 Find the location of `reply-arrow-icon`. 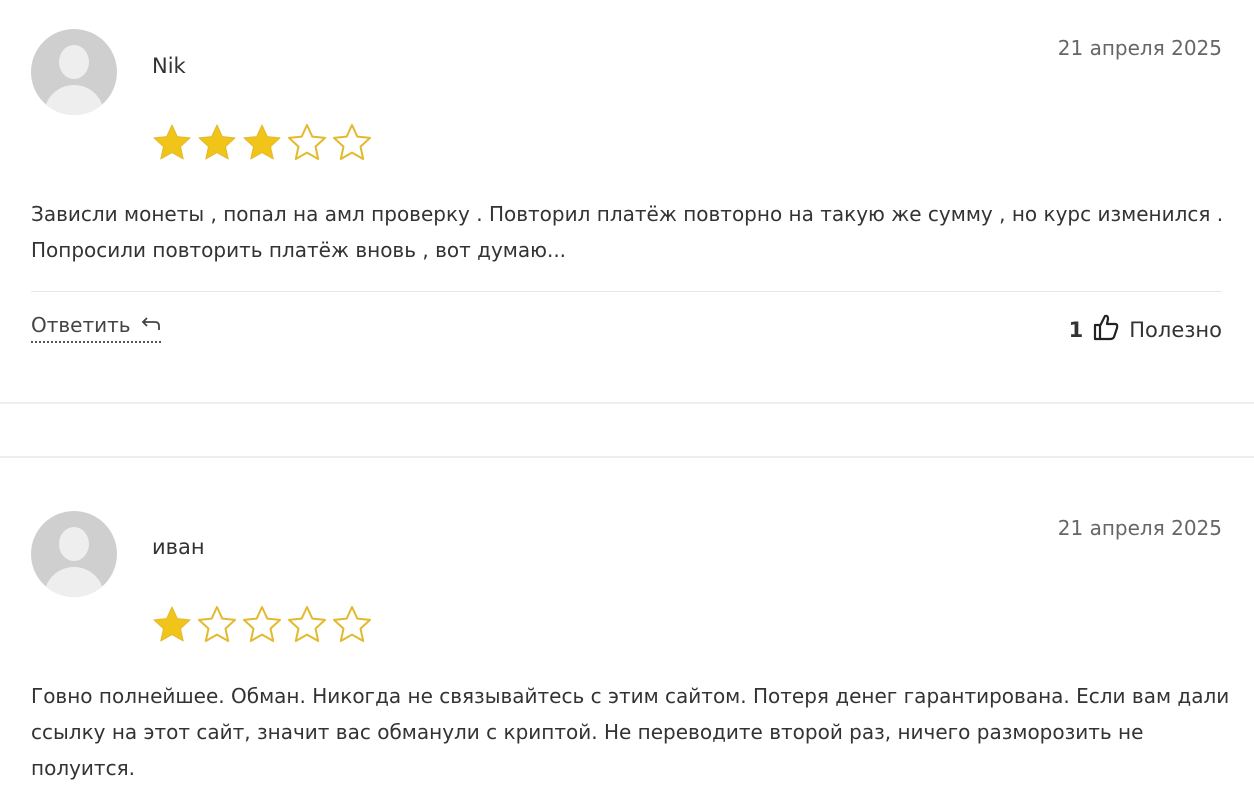

reply-arrow-icon is located at coordinates (151, 325).